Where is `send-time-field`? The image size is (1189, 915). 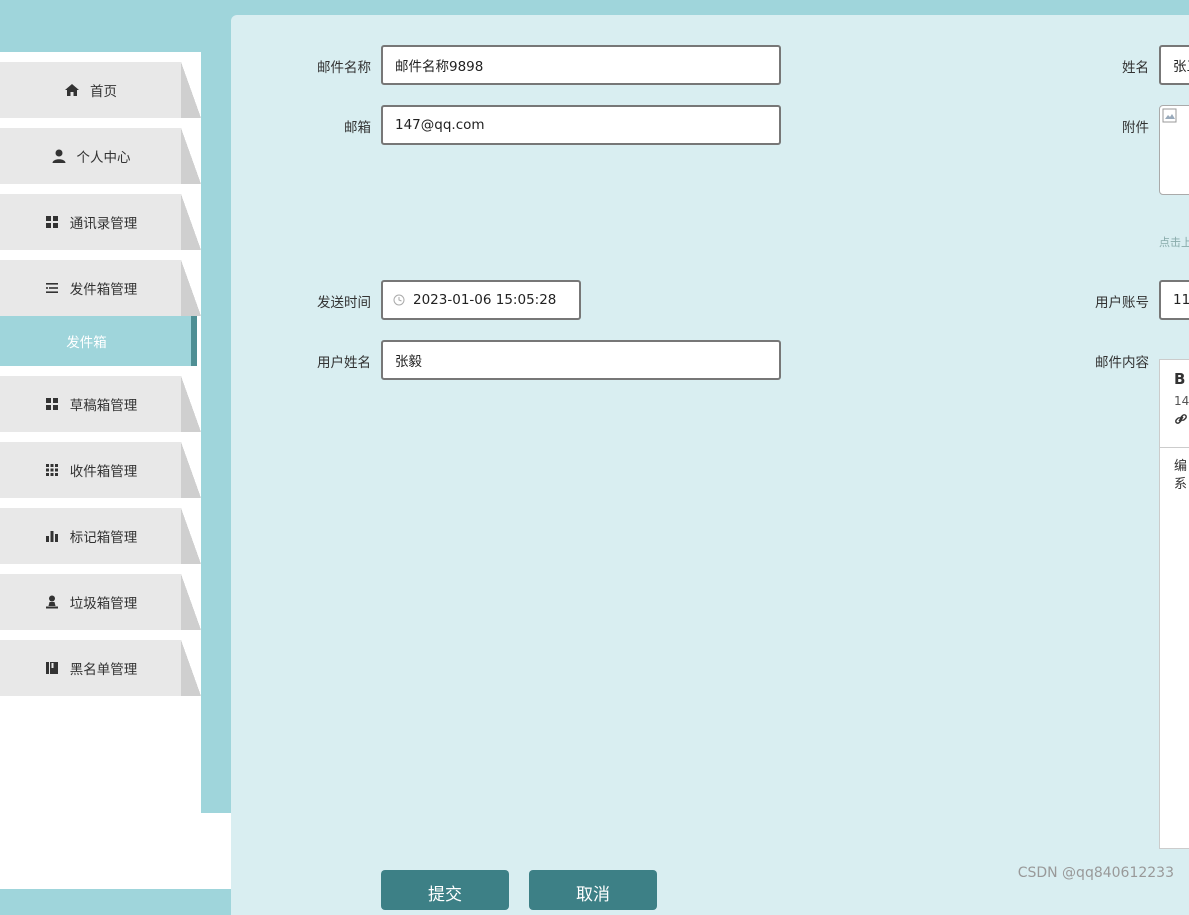
send-time-field is located at coordinates (481, 300).